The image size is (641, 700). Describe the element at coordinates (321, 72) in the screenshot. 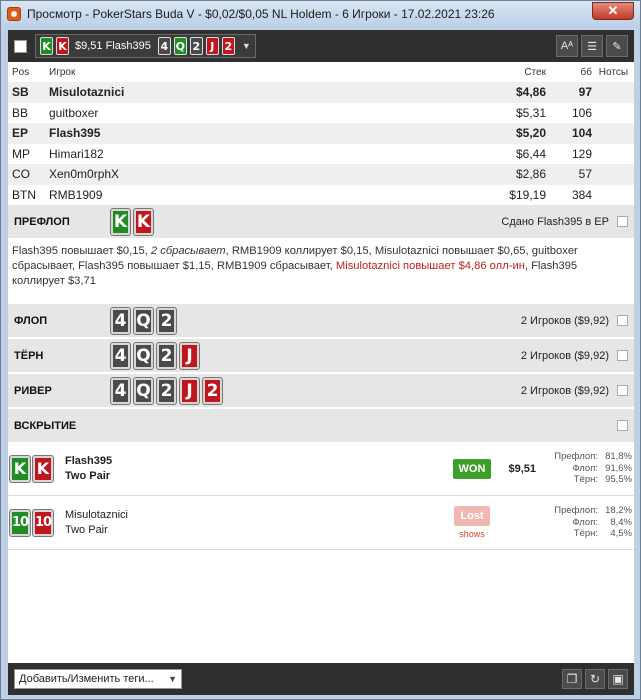

I see `players-table-header: Pos Игрок Стек бб Нотсы` at that location.